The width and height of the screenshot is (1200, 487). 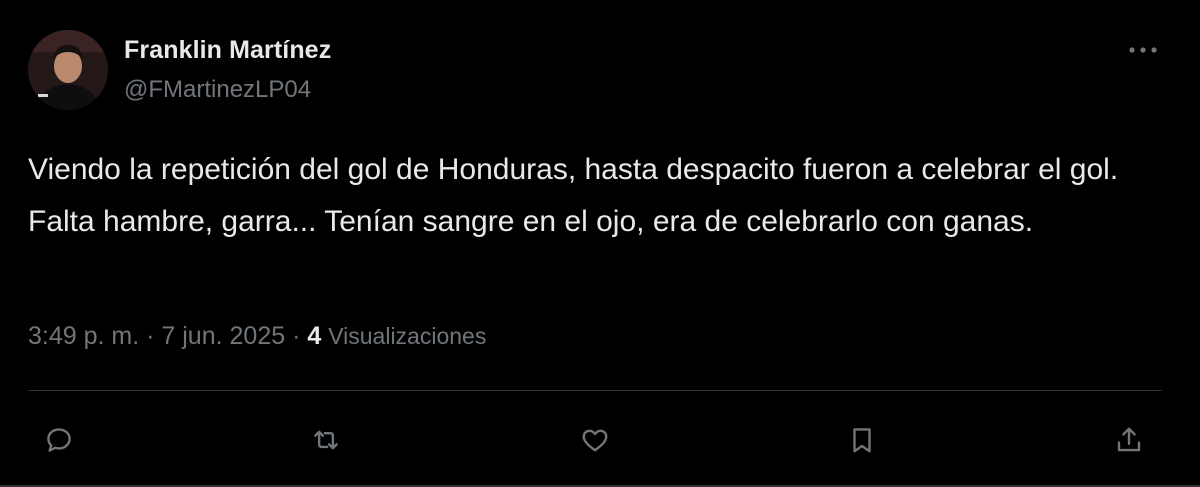 I want to click on repost-icon, so click(x=326, y=440).